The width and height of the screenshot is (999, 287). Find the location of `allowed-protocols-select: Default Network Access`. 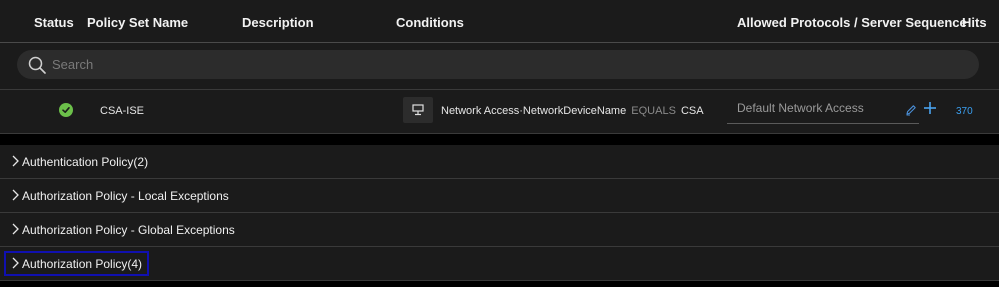

allowed-protocols-select: Default Network Access is located at coordinates (823, 107).